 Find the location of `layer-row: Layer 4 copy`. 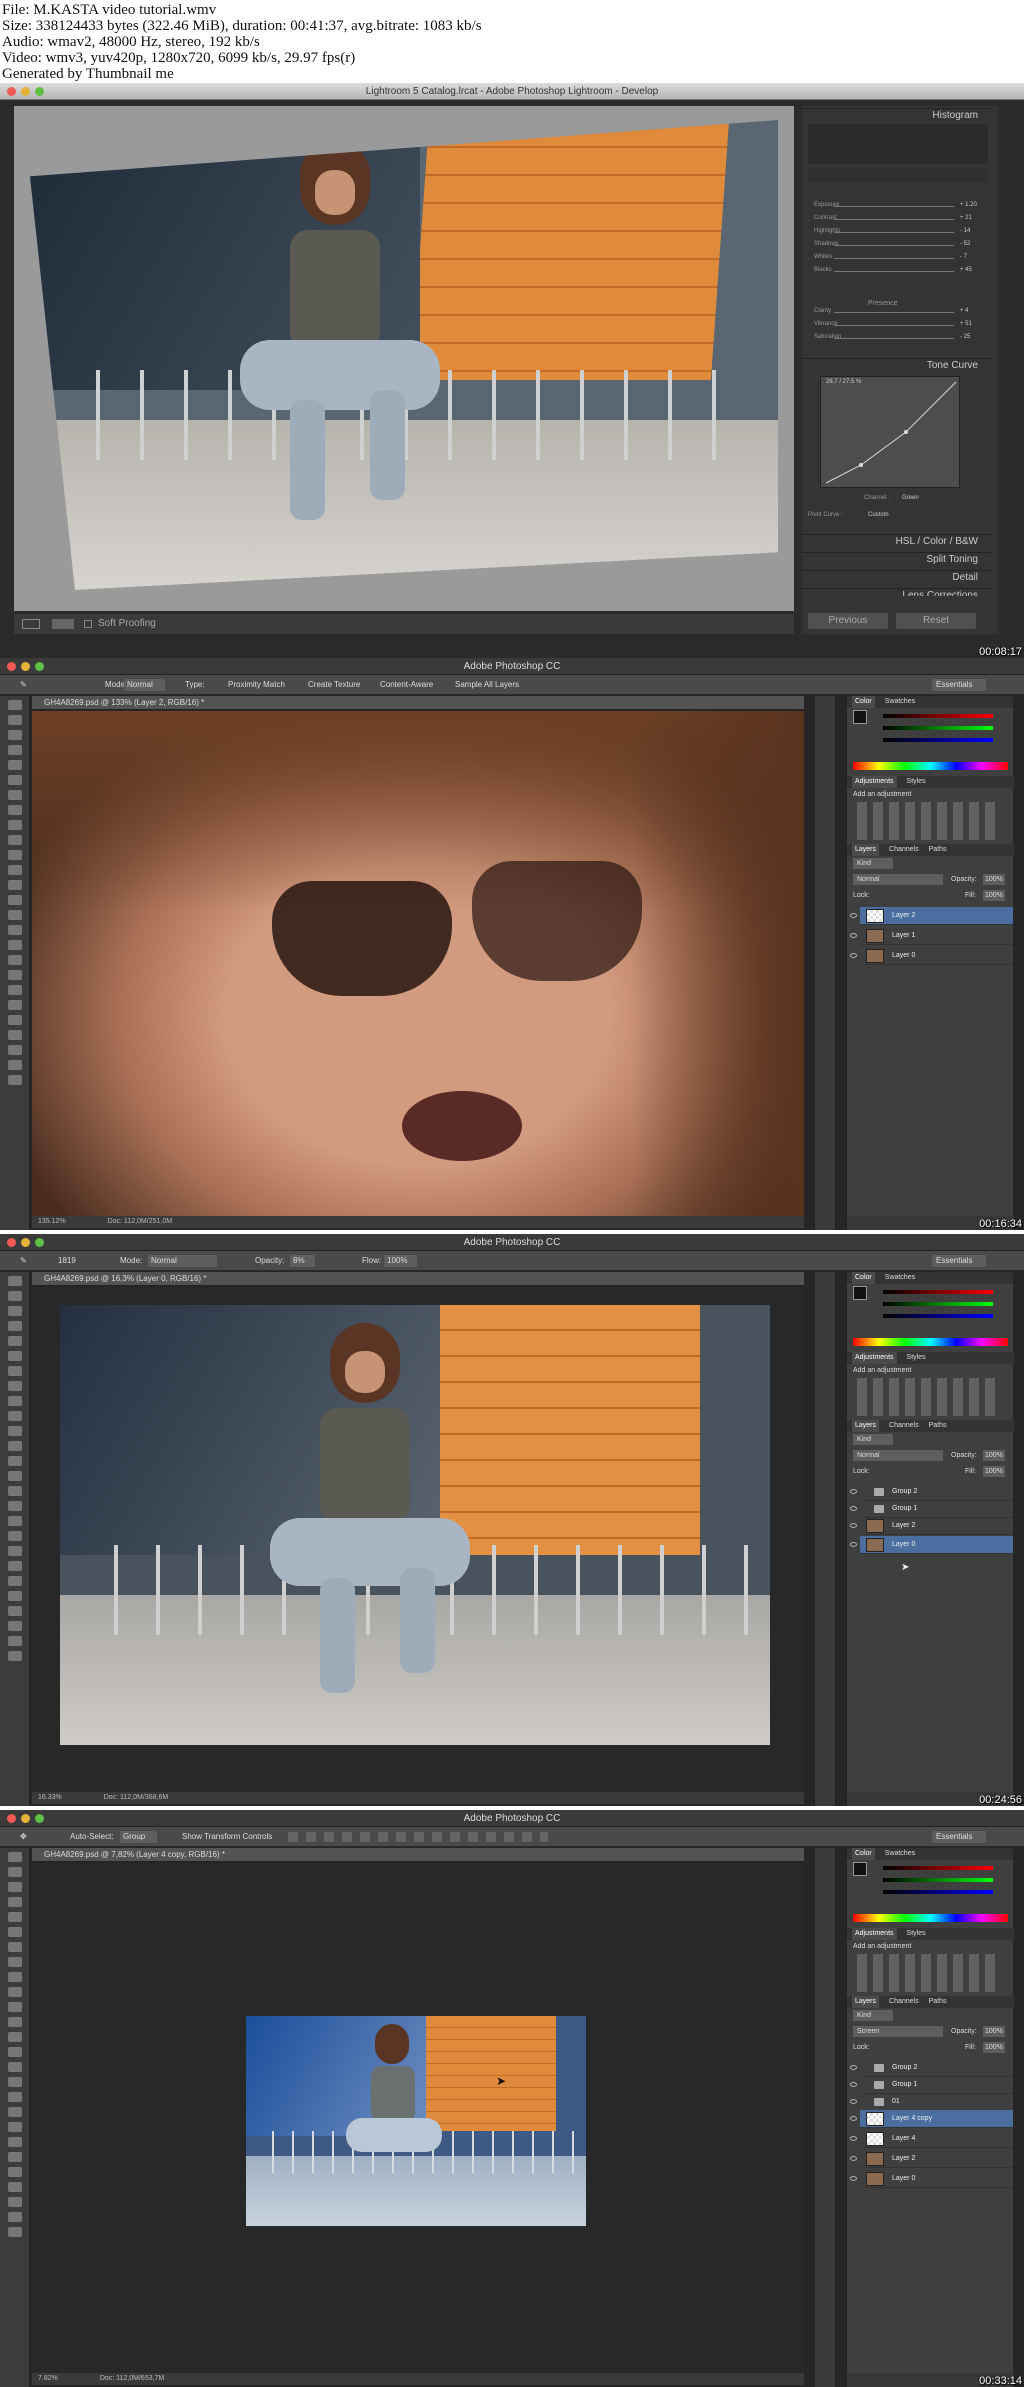

layer-row: Layer 4 copy is located at coordinates (931, 2119).